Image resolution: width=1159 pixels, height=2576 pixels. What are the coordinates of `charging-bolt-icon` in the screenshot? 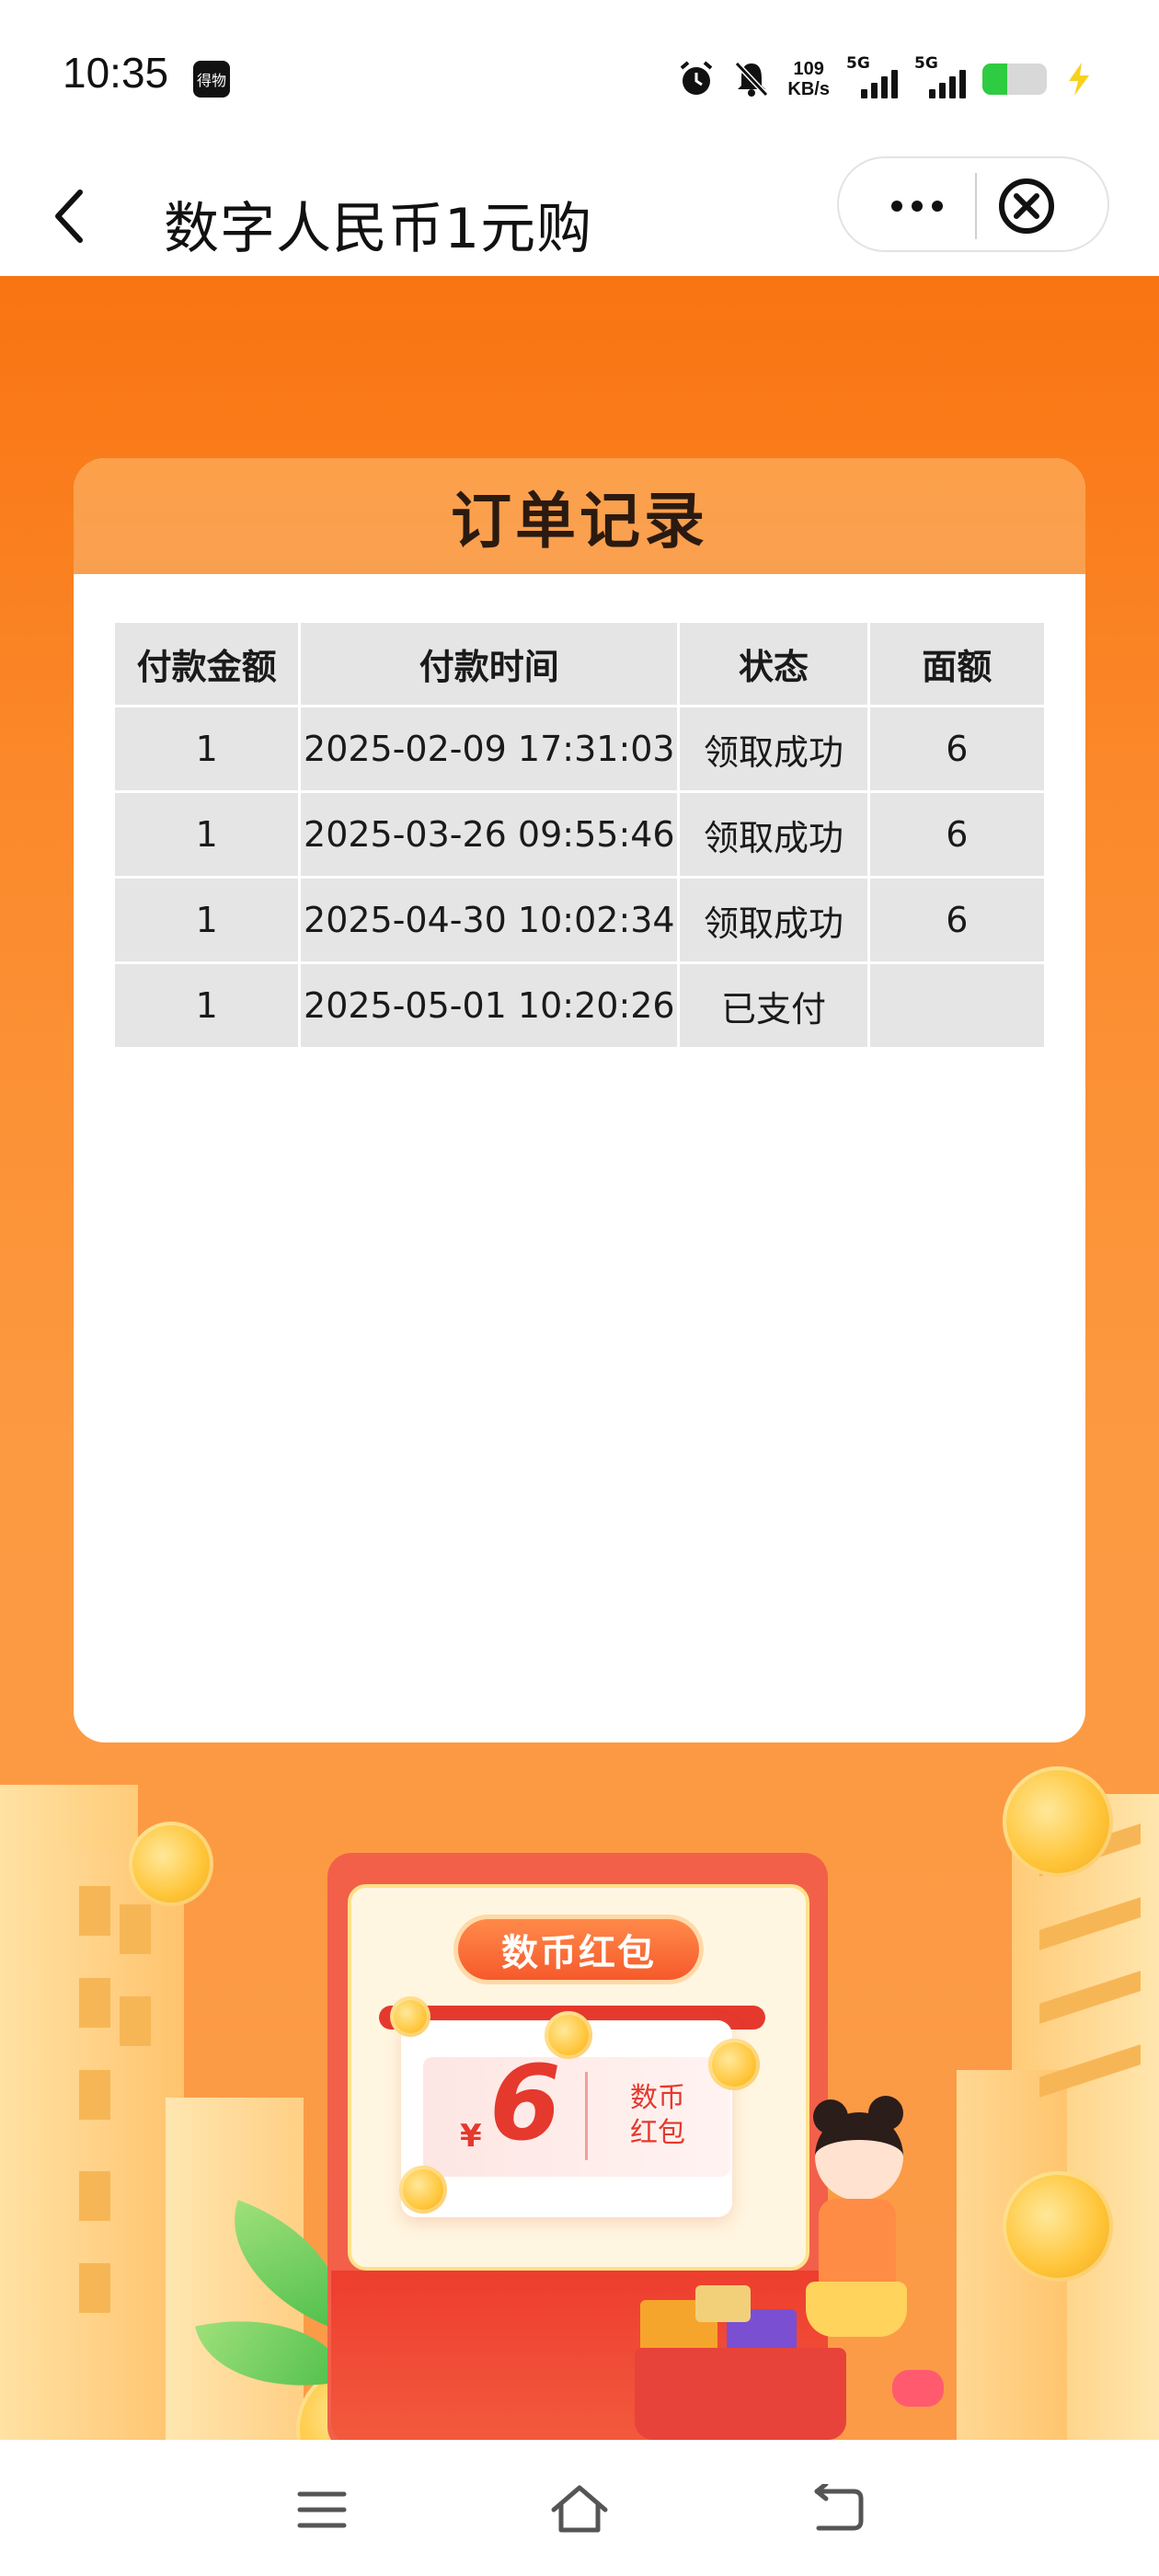 It's located at (1079, 79).